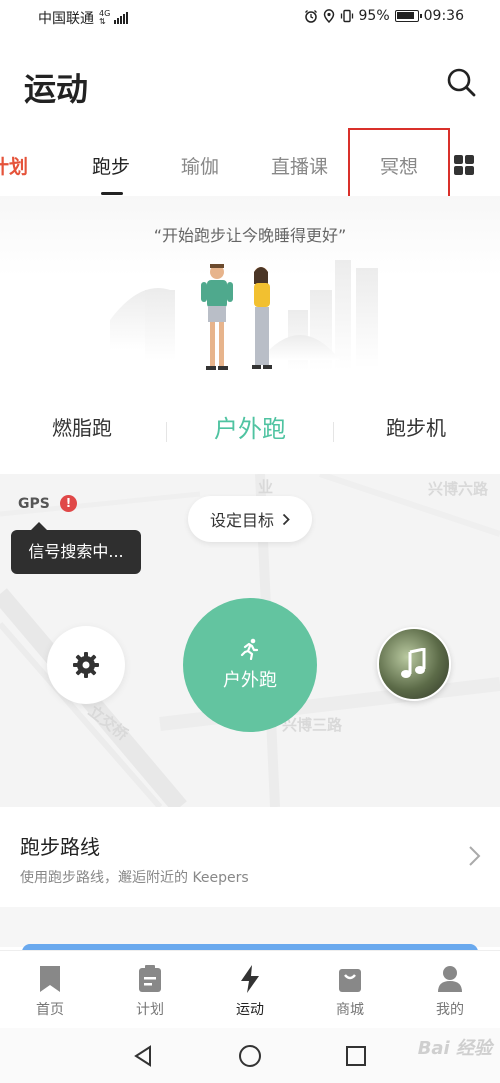 Image resolution: width=500 pixels, height=1083 pixels. What do you see at coordinates (250, 1056) in the screenshot?
I see `home-circle-icon` at bounding box center [250, 1056].